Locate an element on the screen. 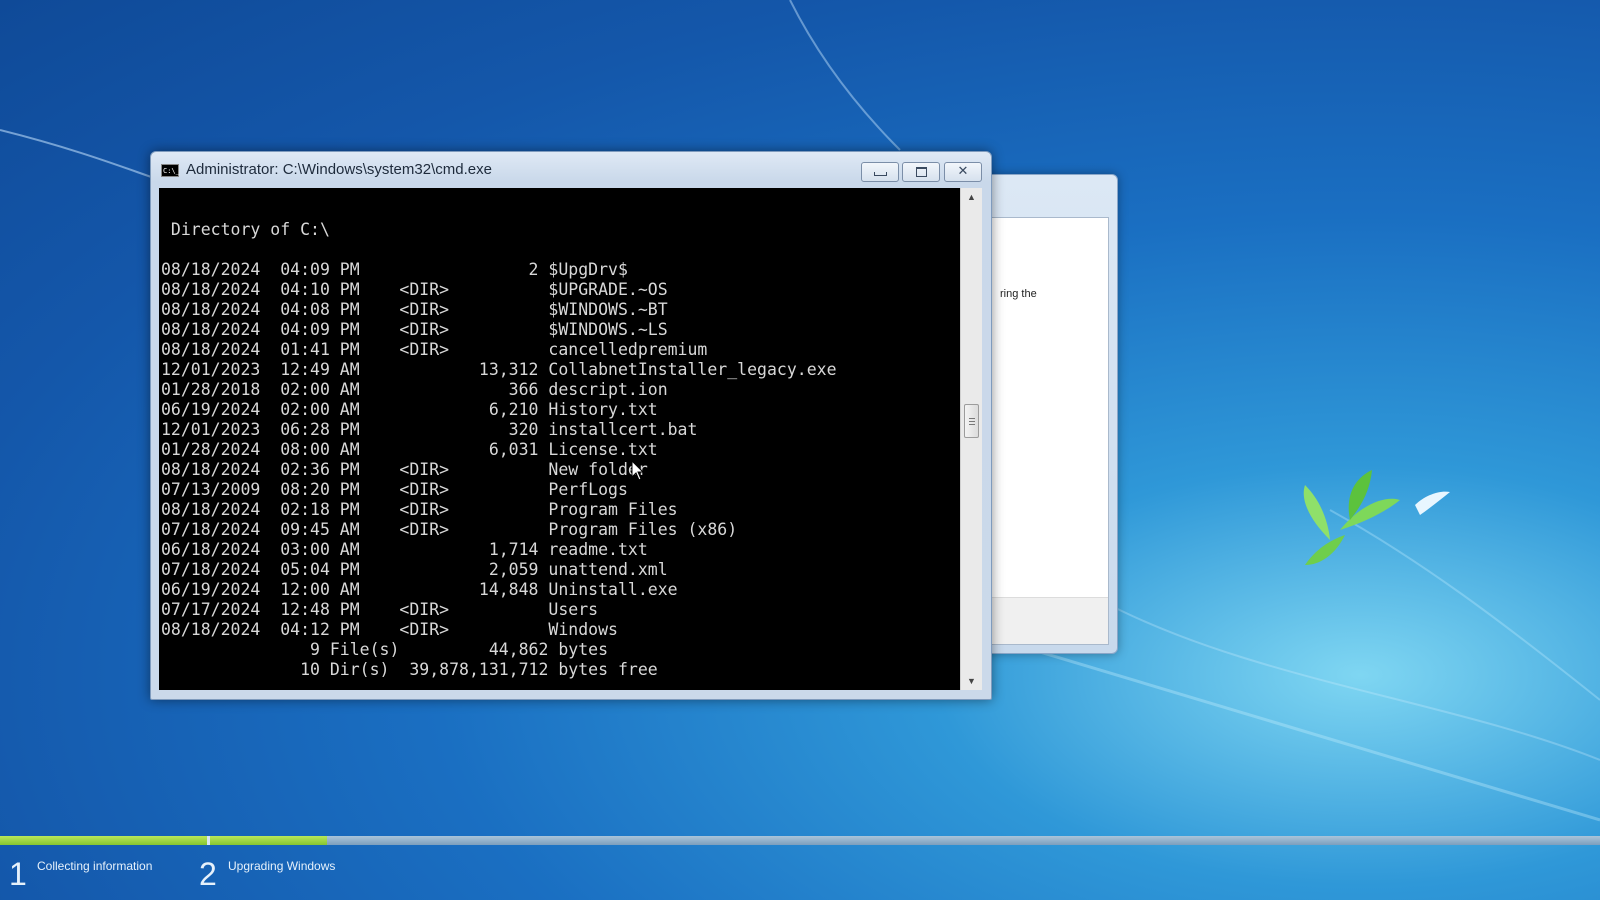 This screenshot has width=1600, height=900. maximize-icon is located at coordinates (921, 172).